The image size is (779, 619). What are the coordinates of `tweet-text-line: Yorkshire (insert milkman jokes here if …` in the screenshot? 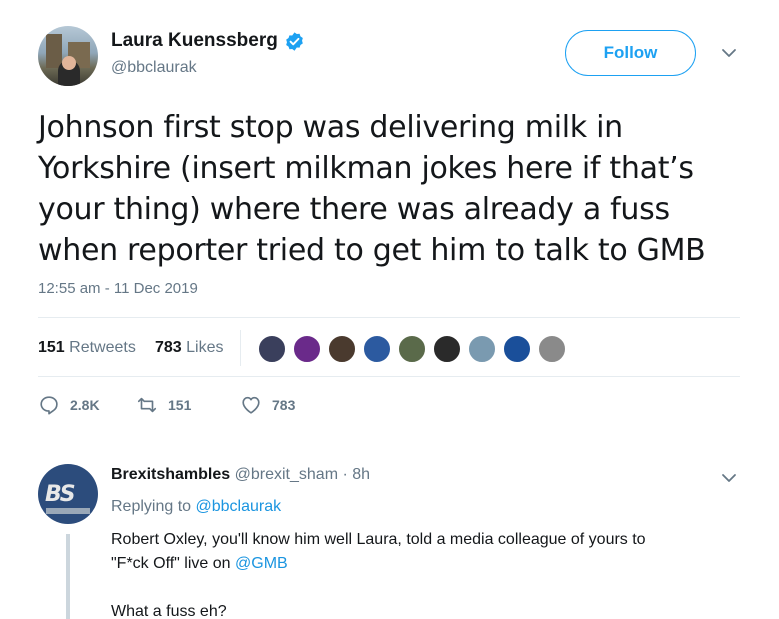 It's located at (366, 168).